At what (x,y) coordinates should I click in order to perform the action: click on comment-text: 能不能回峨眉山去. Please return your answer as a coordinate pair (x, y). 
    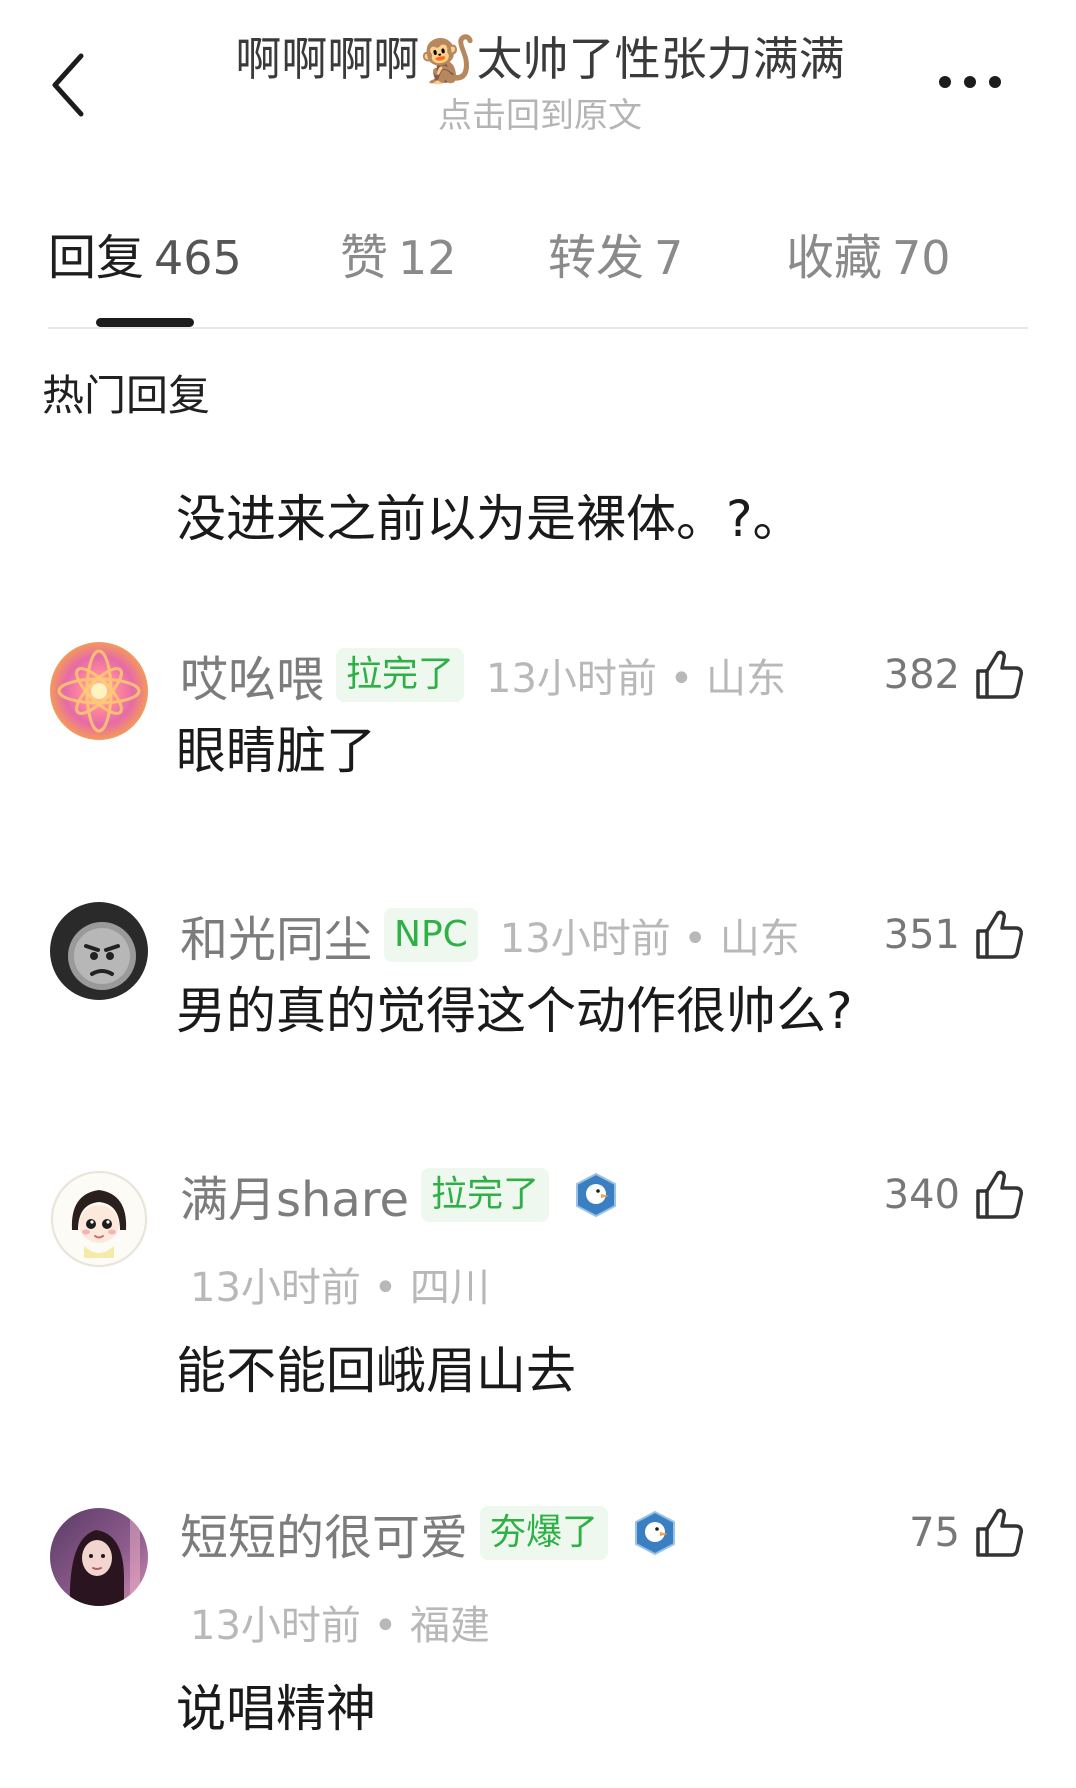
    Looking at the image, I should click on (376, 1371).